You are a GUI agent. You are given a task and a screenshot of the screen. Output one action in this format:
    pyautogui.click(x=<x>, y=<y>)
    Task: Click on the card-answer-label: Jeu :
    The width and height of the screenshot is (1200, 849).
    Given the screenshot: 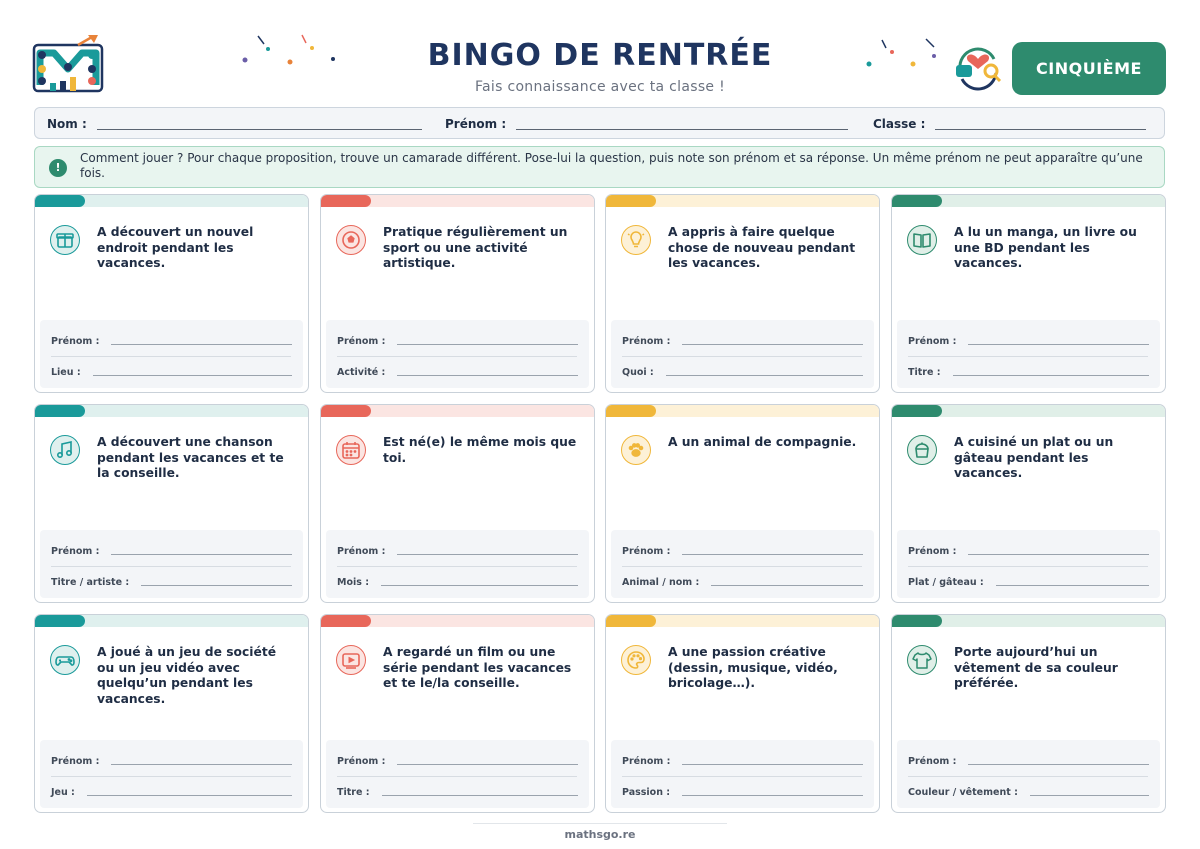 What is the action you would take?
    pyautogui.click(x=63, y=792)
    